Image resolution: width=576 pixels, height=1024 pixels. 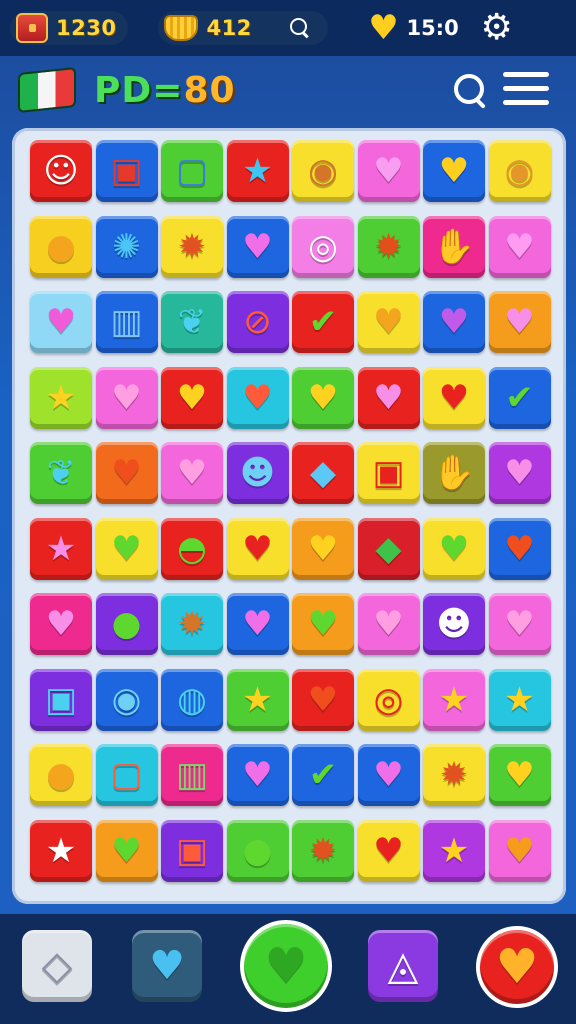 What do you see at coordinates (454, 473) in the screenshot?
I see `tile-glove: ✋` at bounding box center [454, 473].